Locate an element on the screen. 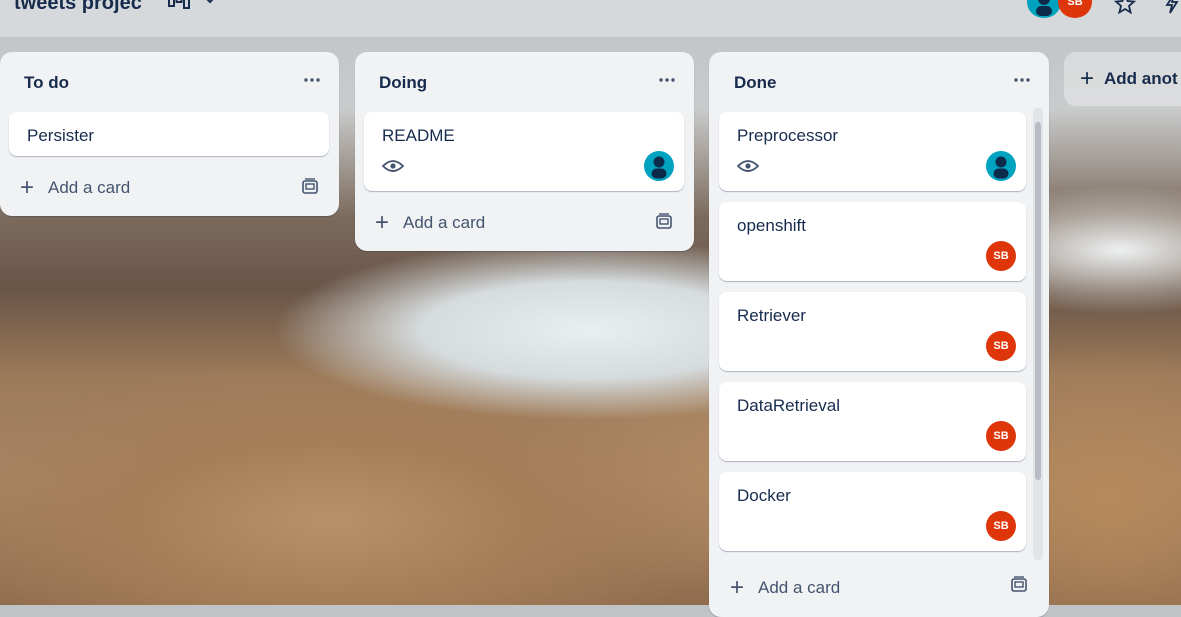  scrollbar-thumb is located at coordinates (1038, 301).